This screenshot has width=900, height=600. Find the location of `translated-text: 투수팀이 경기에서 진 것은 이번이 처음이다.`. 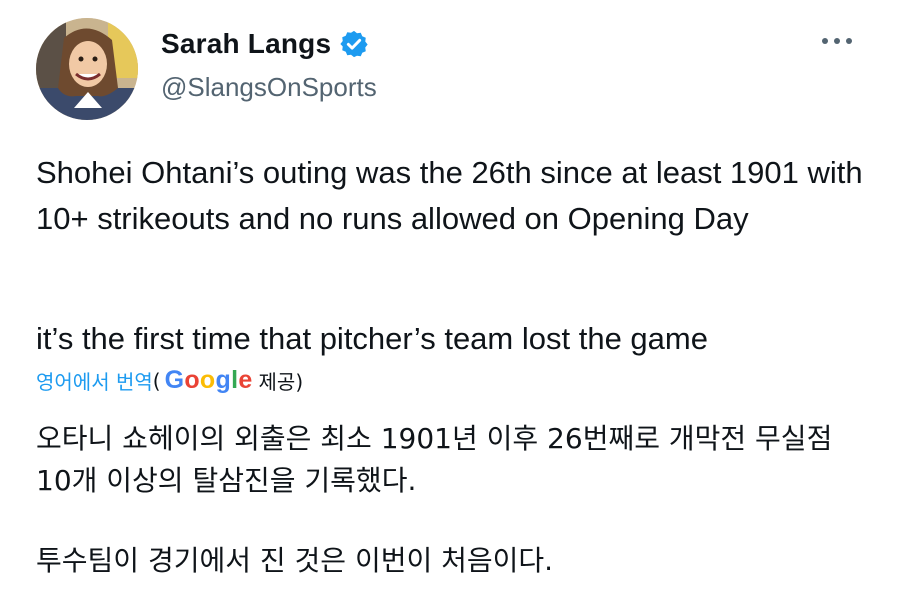

translated-text: 투수팀이 경기에서 진 것은 이번이 처음이다. is located at coordinates (295, 560).